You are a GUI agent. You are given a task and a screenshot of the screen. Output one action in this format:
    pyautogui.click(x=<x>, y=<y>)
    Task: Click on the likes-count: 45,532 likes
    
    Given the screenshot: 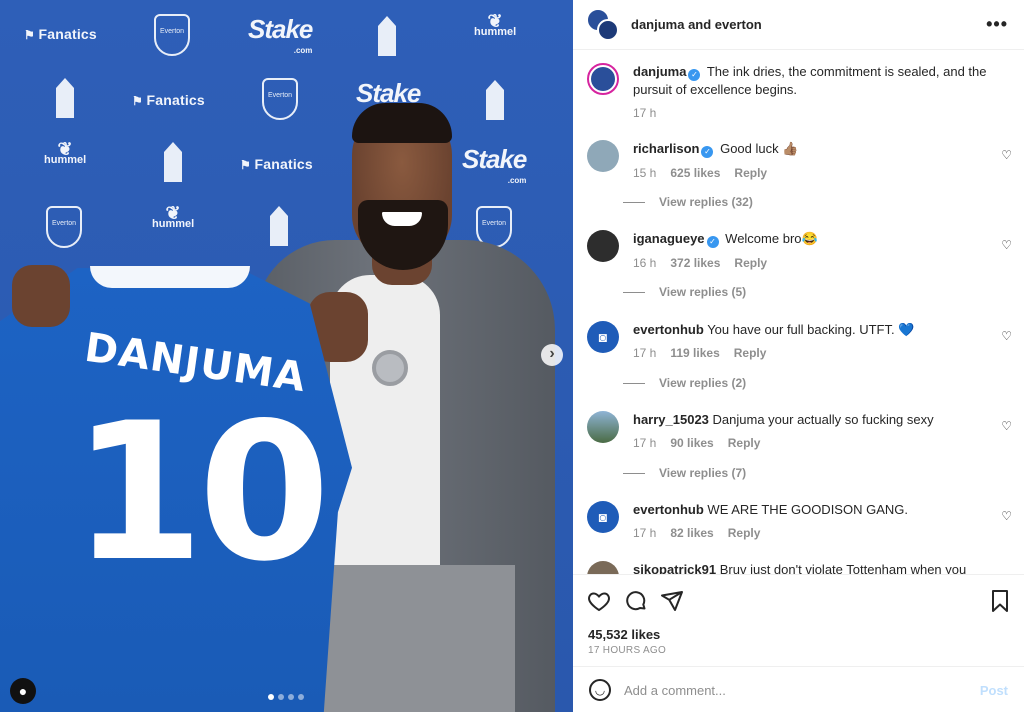 What is the action you would take?
    pyautogui.click(x=624, y=634)
    